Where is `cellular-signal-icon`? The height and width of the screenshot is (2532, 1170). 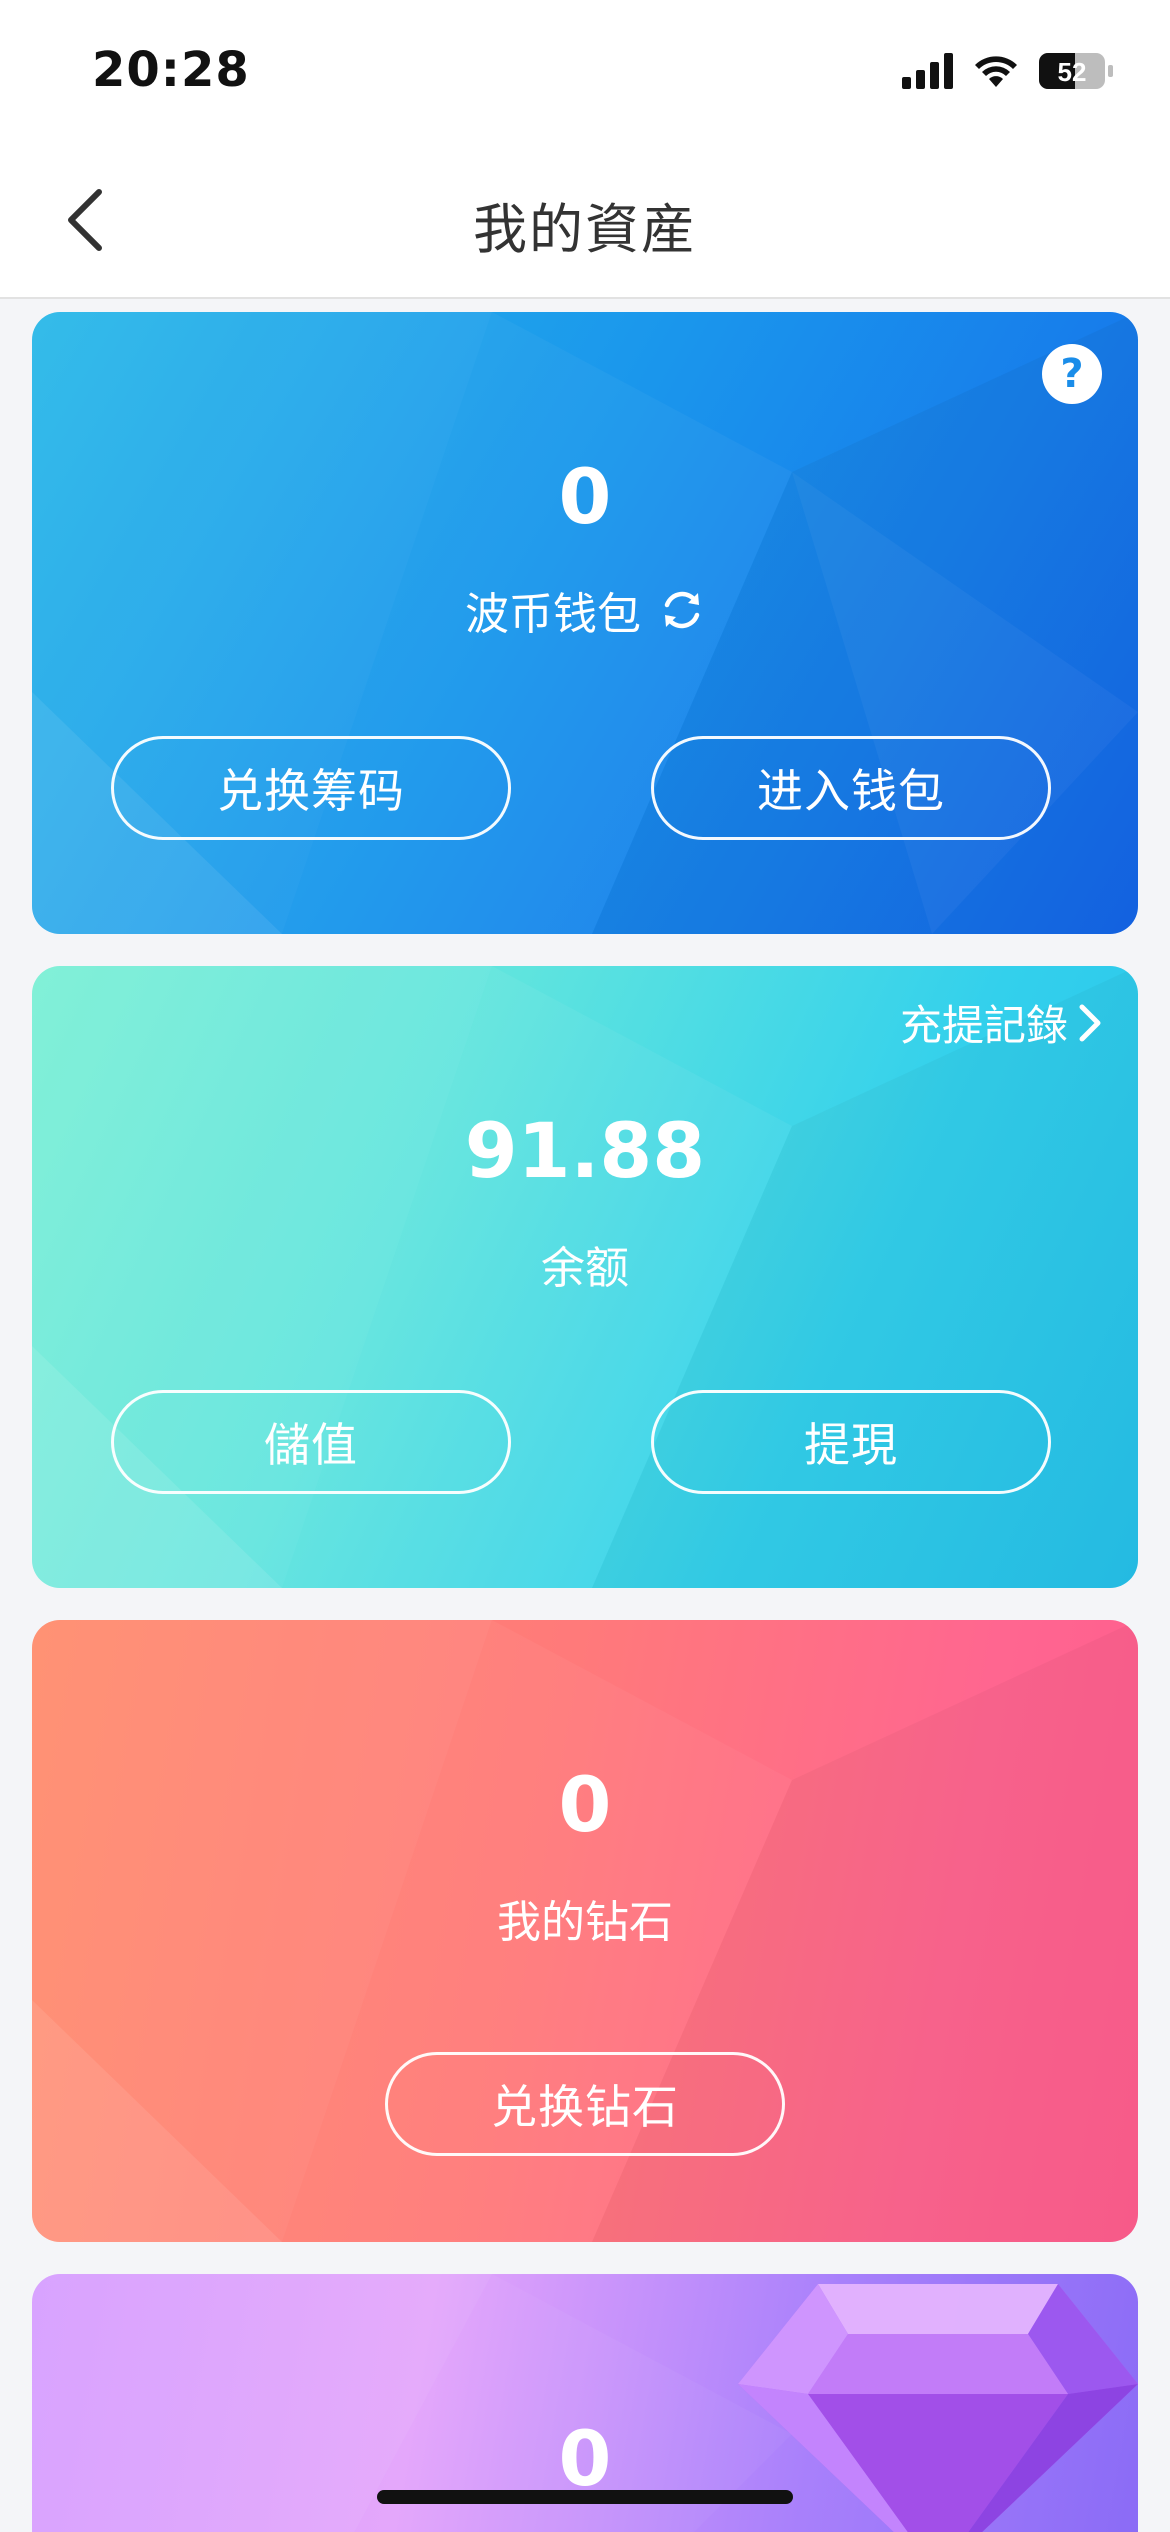
cellular-signal-icon is located at coordinates (927, 71).